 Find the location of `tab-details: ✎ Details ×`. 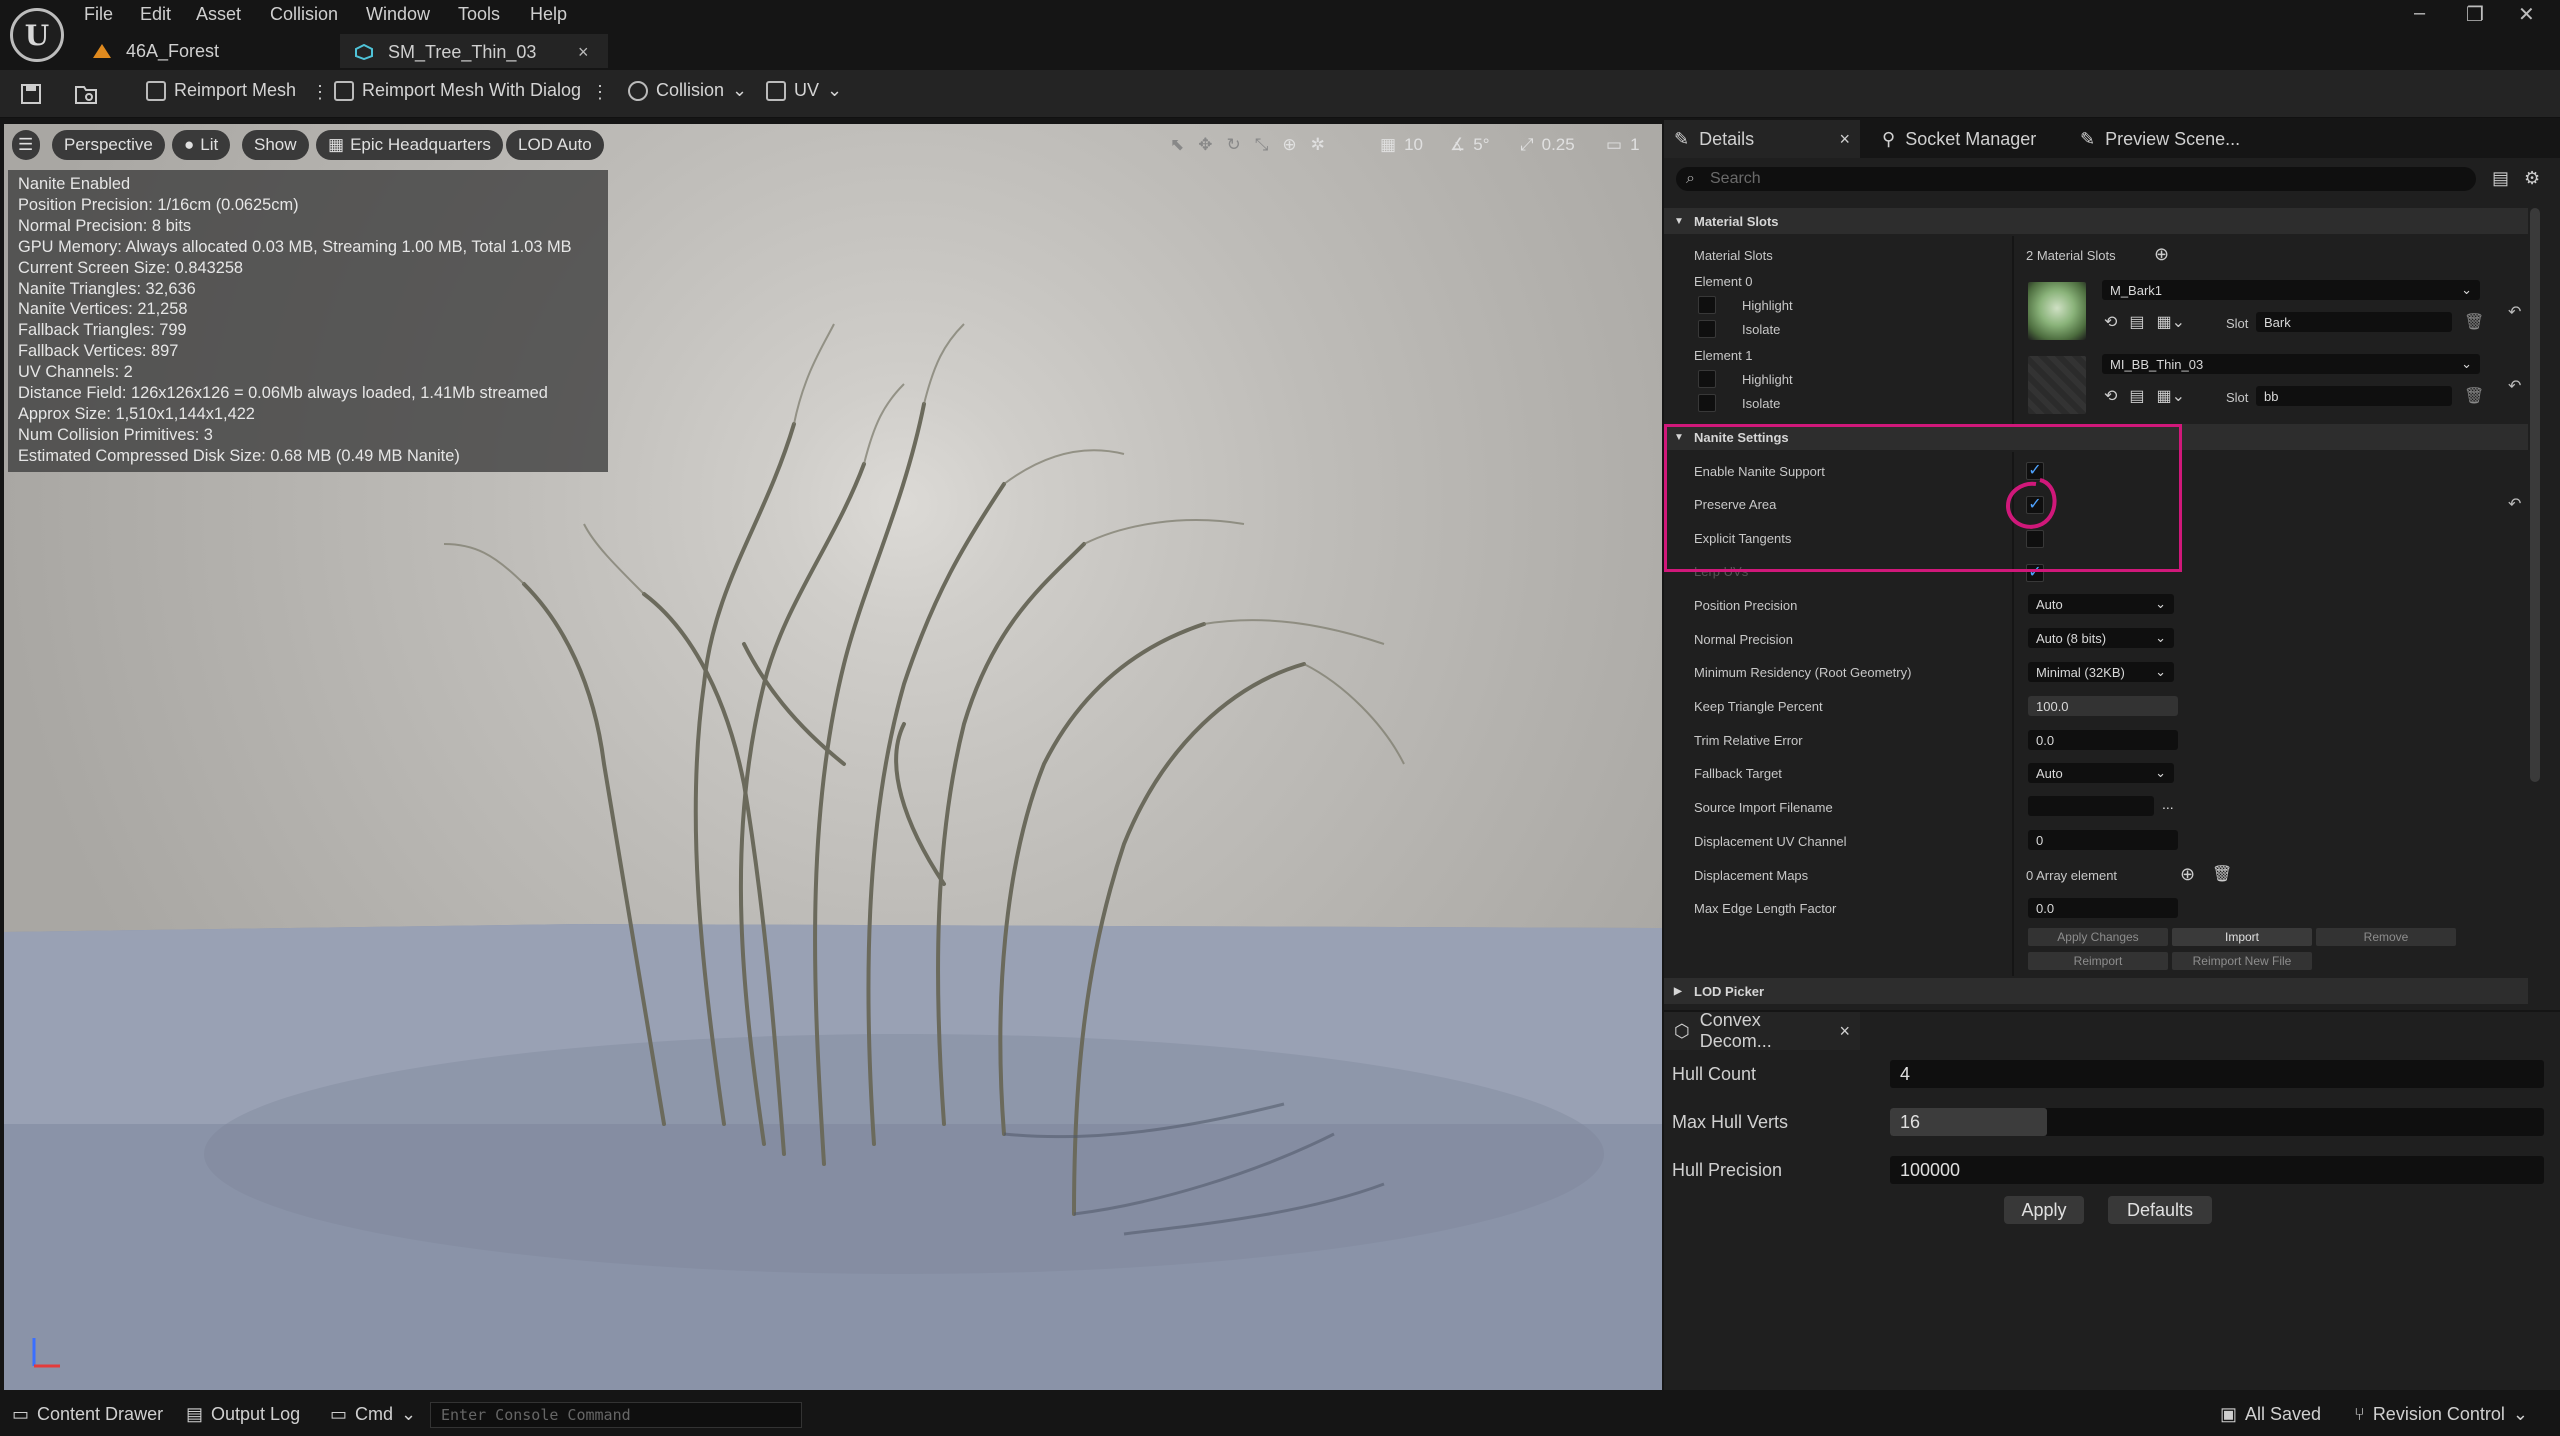

tab-details: ✎ Details × is located at coordinates (1762, 139).